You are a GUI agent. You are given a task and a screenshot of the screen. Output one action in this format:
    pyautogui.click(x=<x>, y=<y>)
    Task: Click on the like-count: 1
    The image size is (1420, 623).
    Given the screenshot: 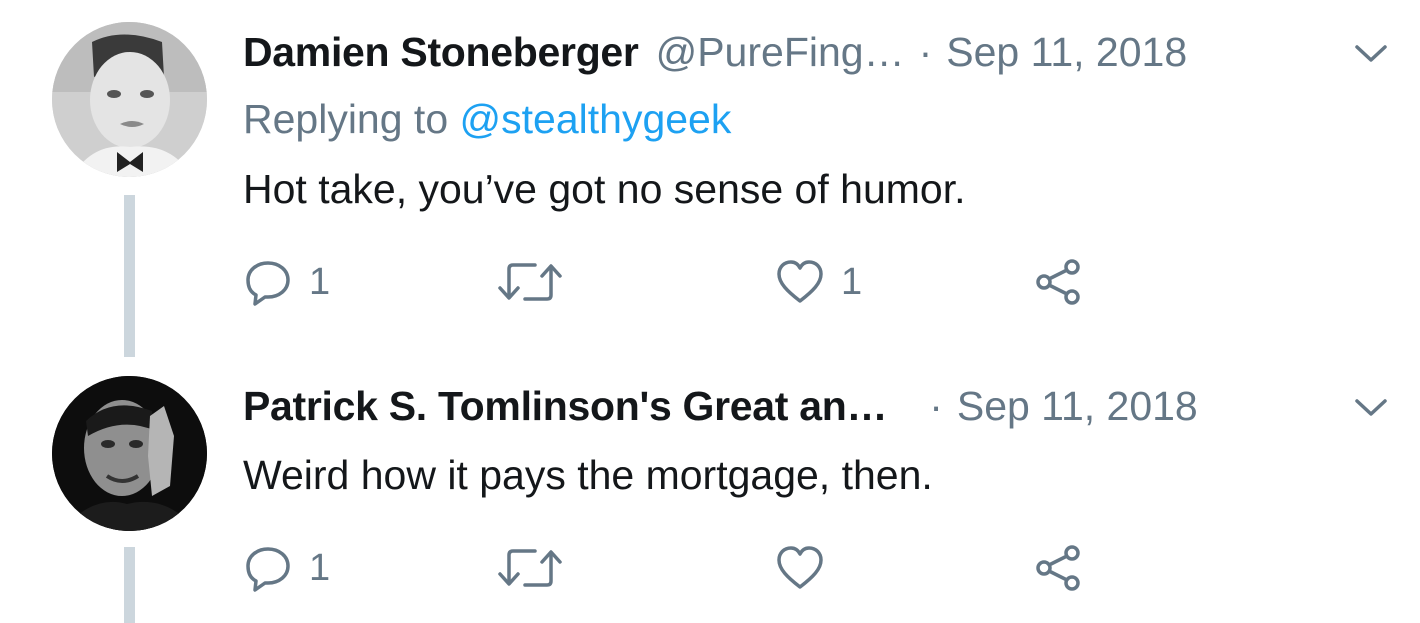 What is the action you would take?
    pyautogui.click(x=852, y=281)
    